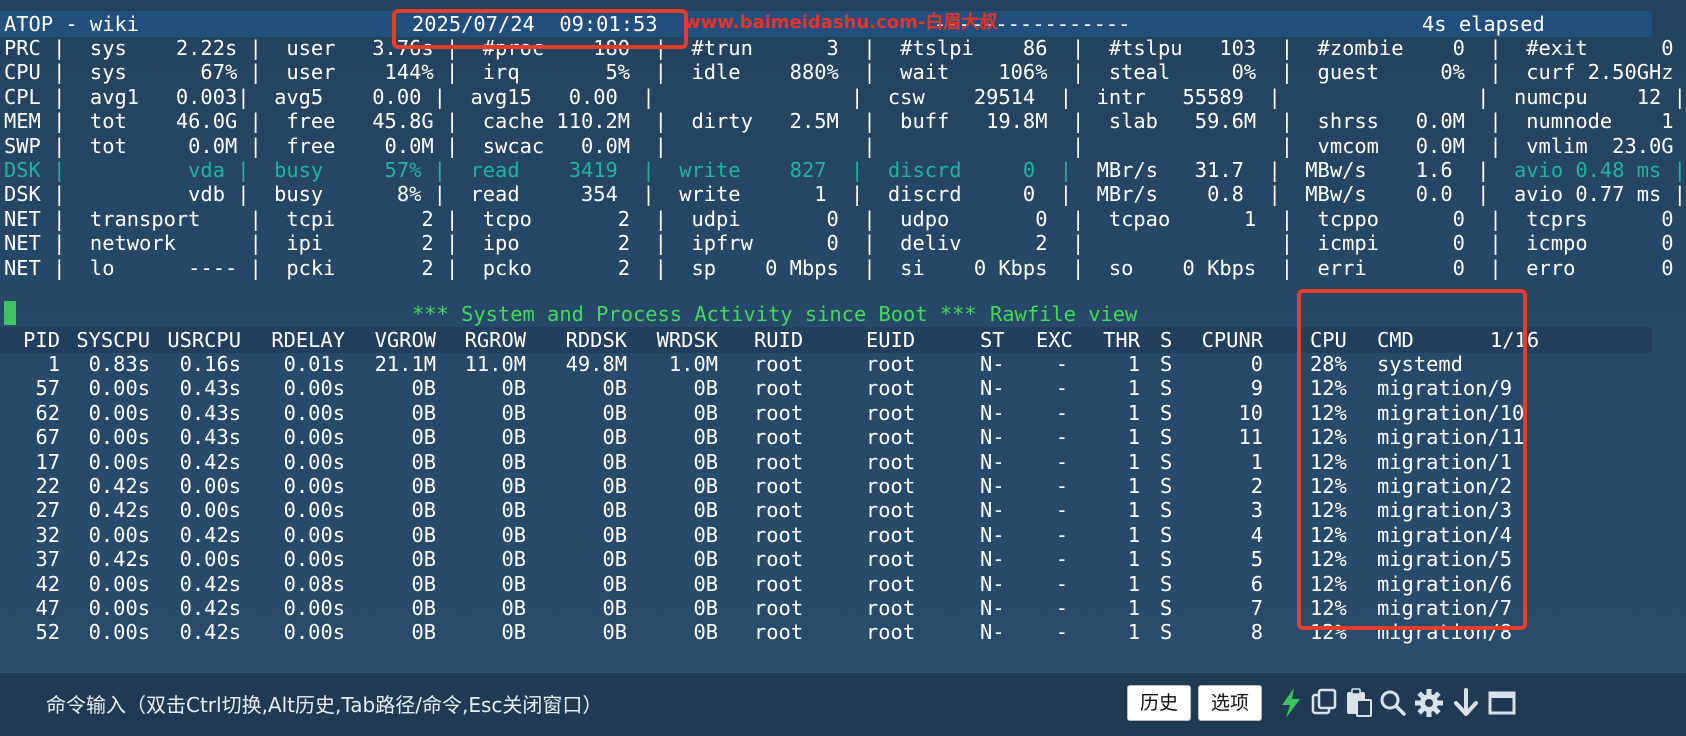 The image size is (1686, 736). Describe the element at coordinates (1429, 703) in the screenshot. I see `gear-icon` at that location.